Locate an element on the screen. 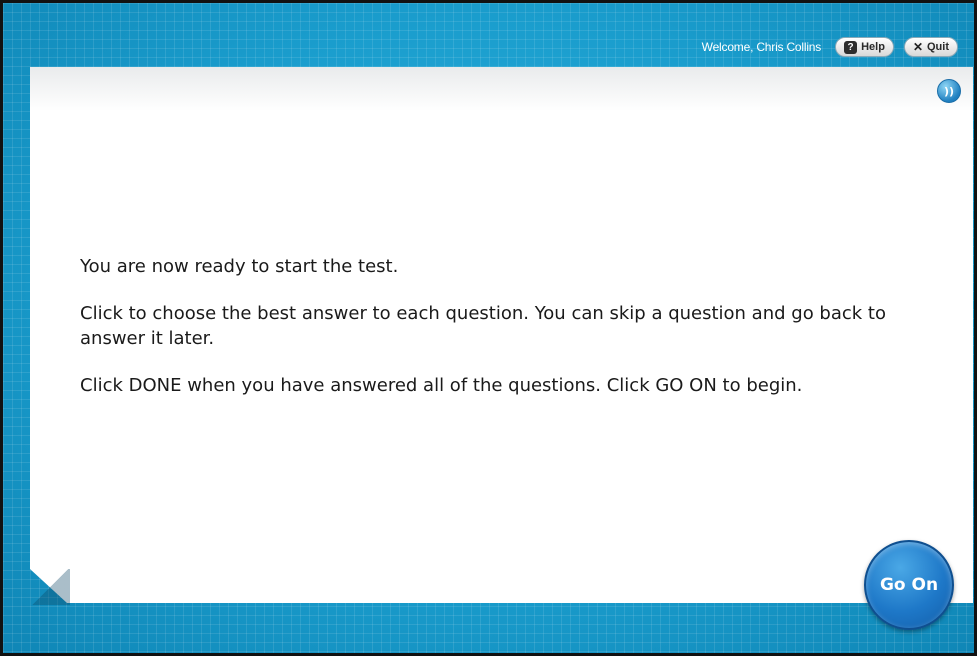 This screenshot has width=977, height=656. question-icon: ? is located at coordinates (851, 47).